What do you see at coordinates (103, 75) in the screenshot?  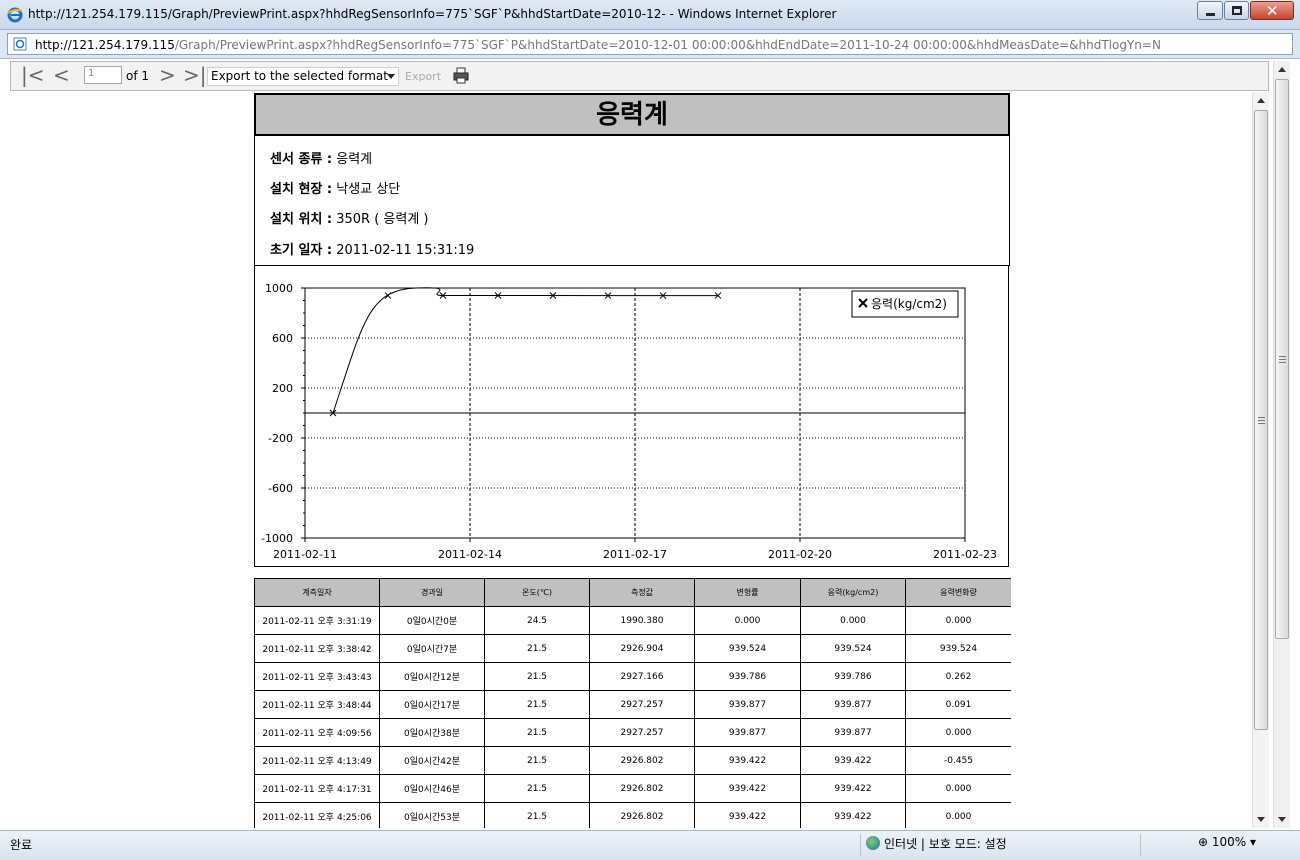 I see `page-number-input: 1` at bounding box center [103, 75].